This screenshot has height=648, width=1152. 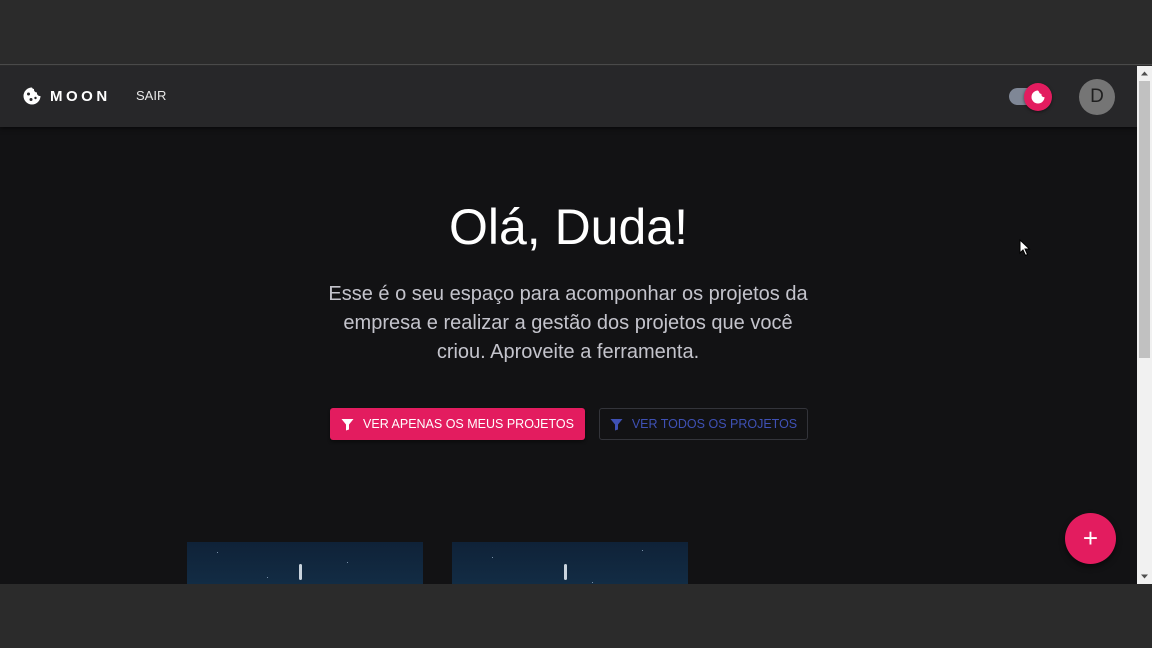 What do you see at coordinates (1025, 248) in the screenshot?
I see `mouse-cursor-icon` at bounding box center [1025, 248].